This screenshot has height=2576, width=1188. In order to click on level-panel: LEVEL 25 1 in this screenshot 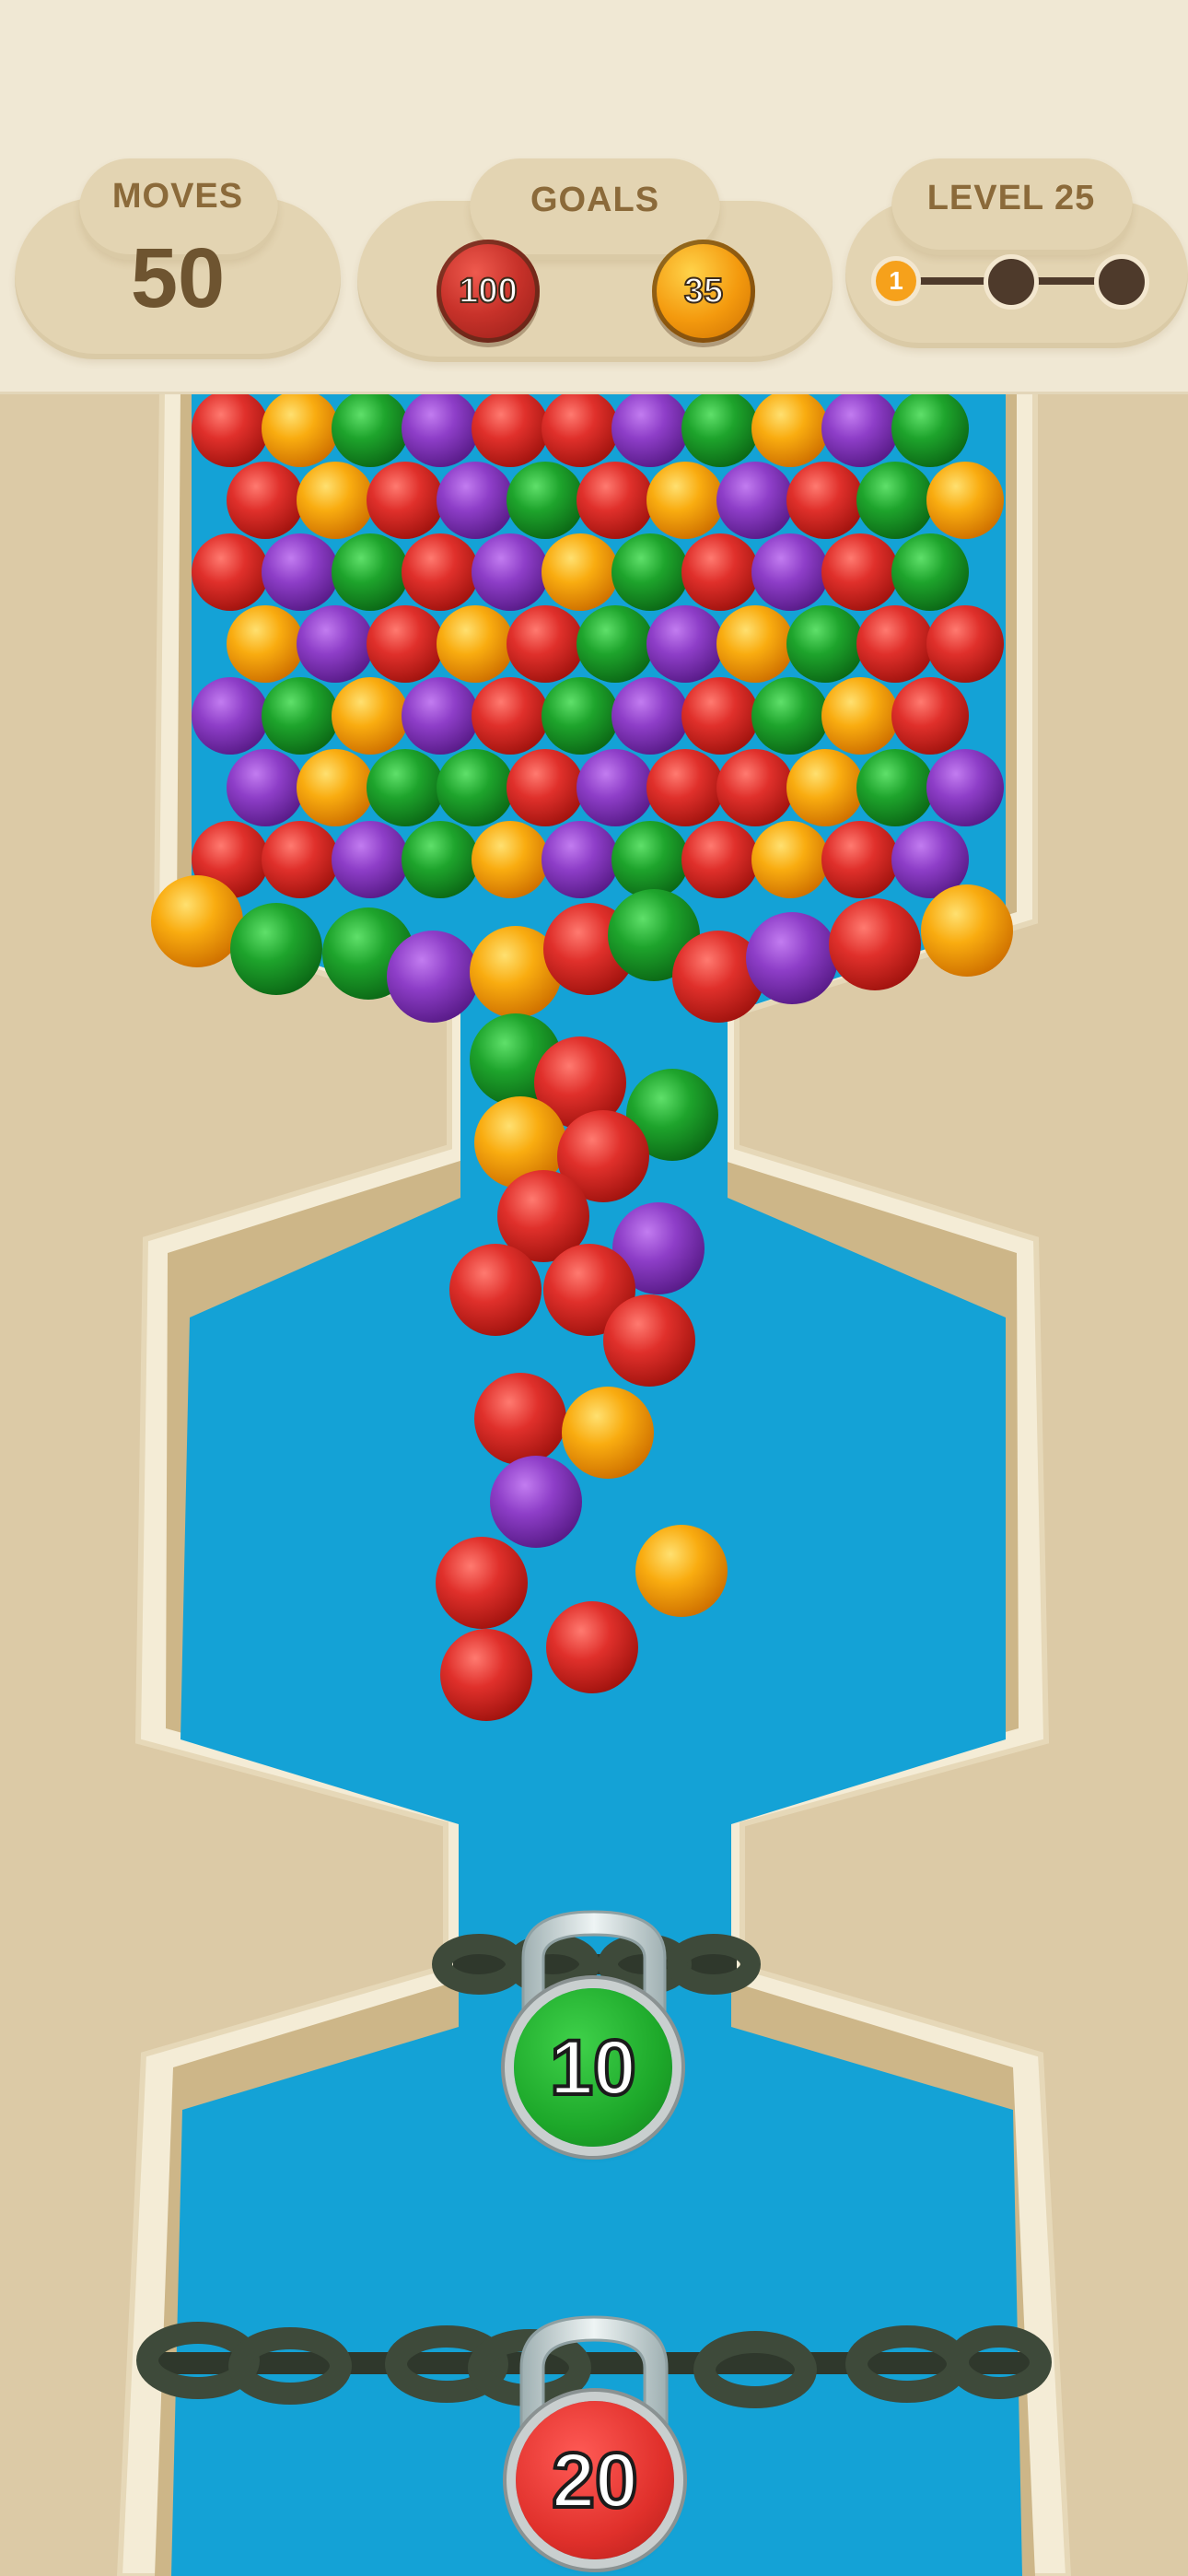, I will do `click(1014, 196)`.